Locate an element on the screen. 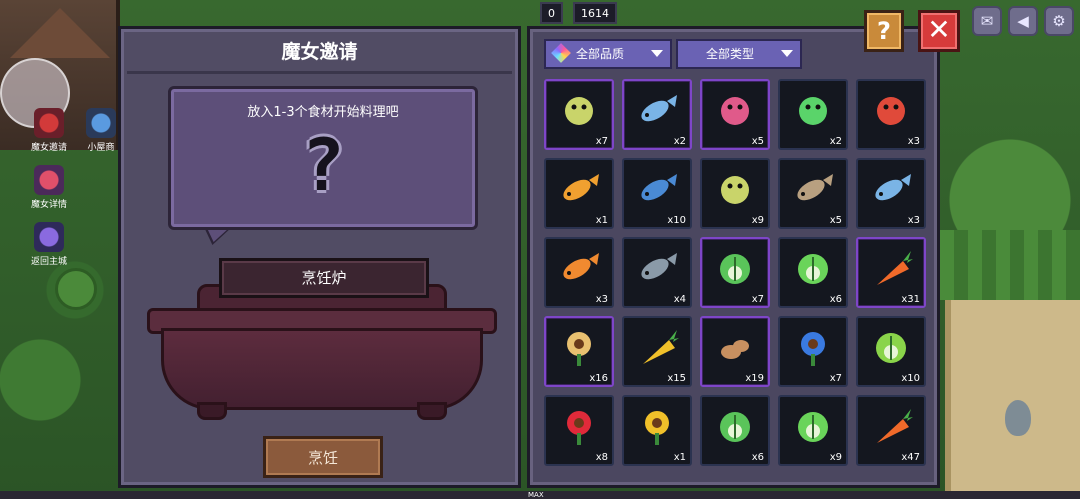 This screenshot has height=499, width=1080. side-return-town: 返回主城 is located at coordinates (49, 244).